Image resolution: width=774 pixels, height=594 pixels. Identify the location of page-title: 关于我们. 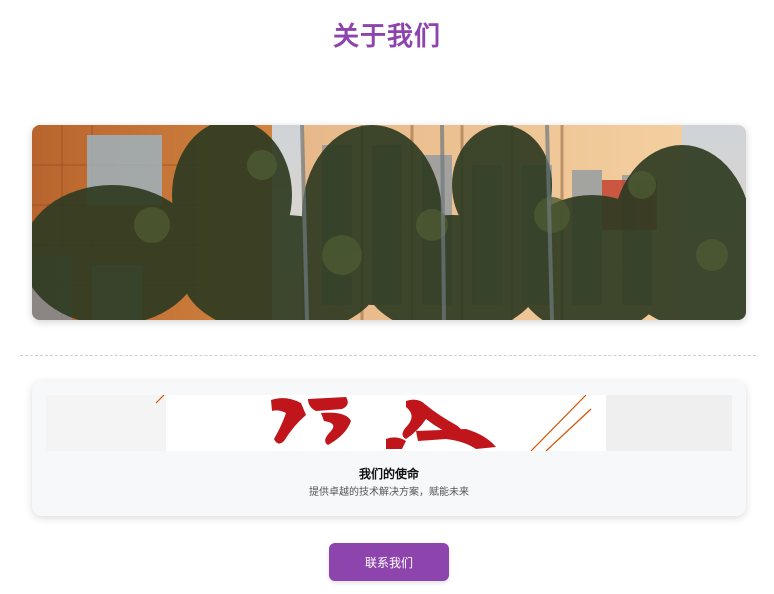
(386, 37).